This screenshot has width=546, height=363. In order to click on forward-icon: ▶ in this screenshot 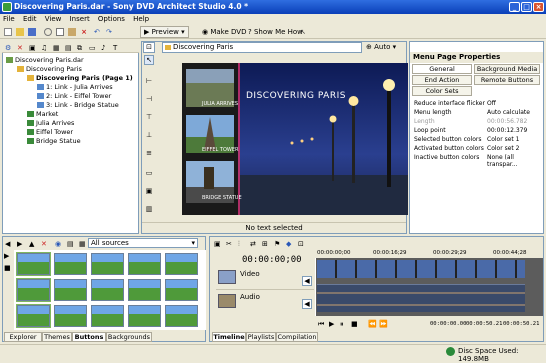, I will do `click(19, 244)`.